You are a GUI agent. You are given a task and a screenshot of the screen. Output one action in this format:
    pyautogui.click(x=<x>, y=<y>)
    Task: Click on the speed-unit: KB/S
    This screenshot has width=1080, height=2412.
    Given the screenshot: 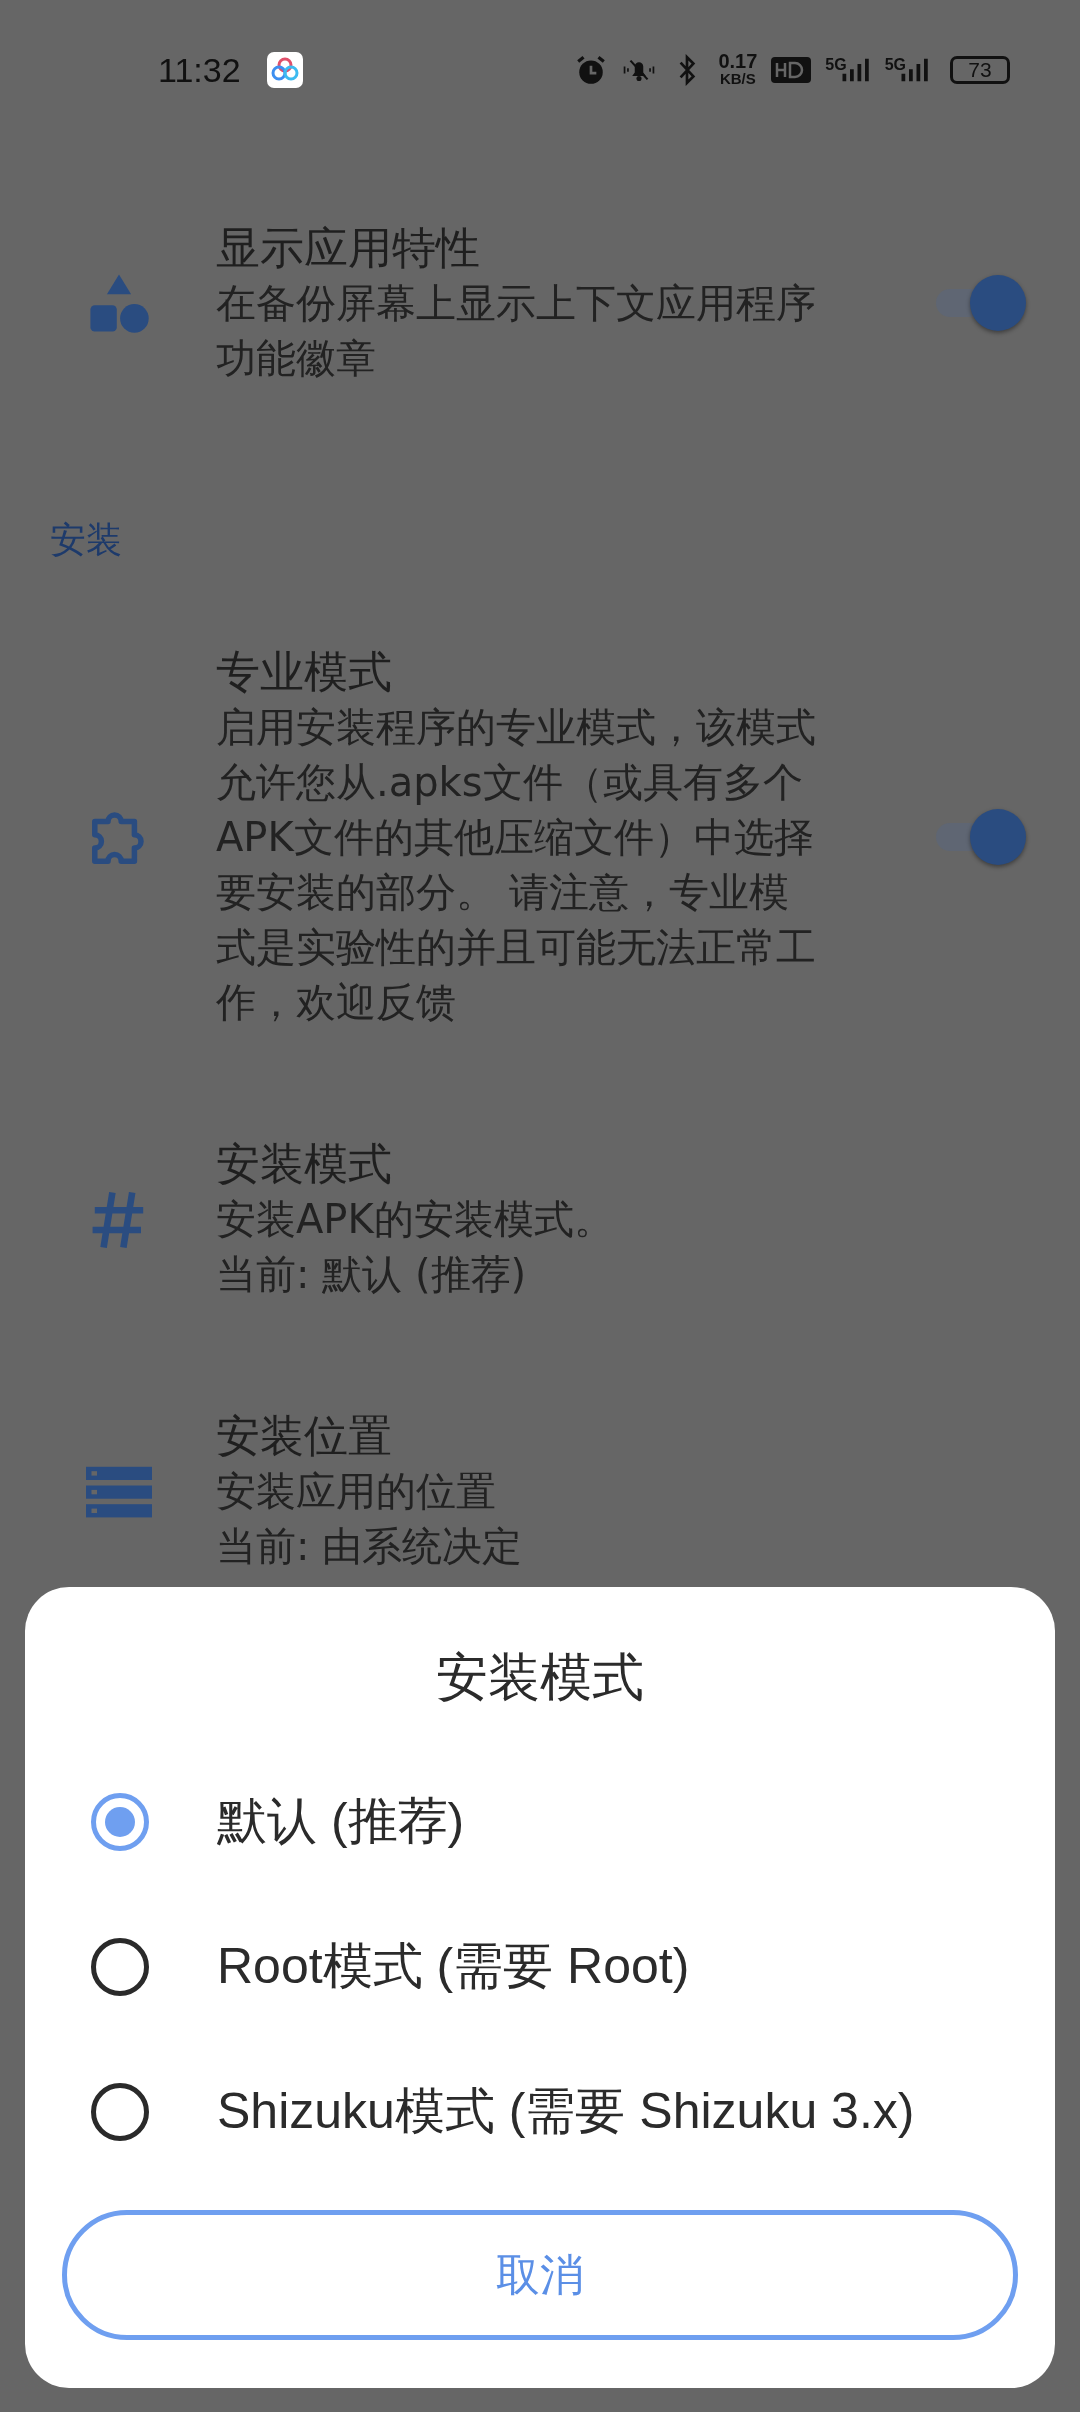 What is the action you would take?
    pyautogui.click(x=737, y=78)
    